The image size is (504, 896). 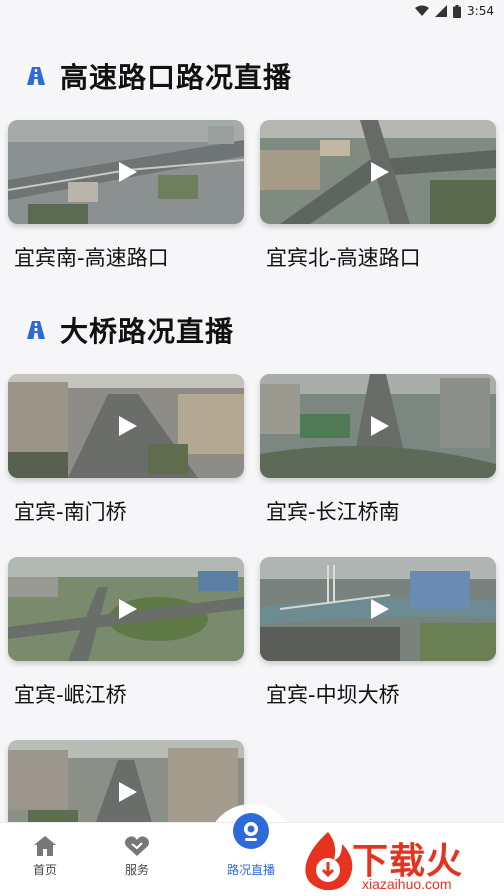 I want to click on camera-card-zhongba-bridge: 宜宾-中坝大桥, so click(x=378, y=632).